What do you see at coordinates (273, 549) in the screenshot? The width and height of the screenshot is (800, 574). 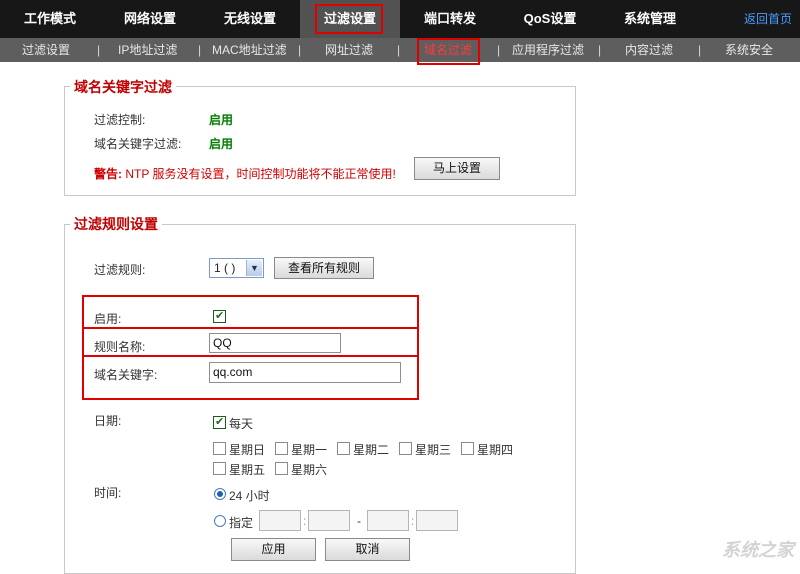 I see `apply-button: 应用` at bounding box center [273, 549].